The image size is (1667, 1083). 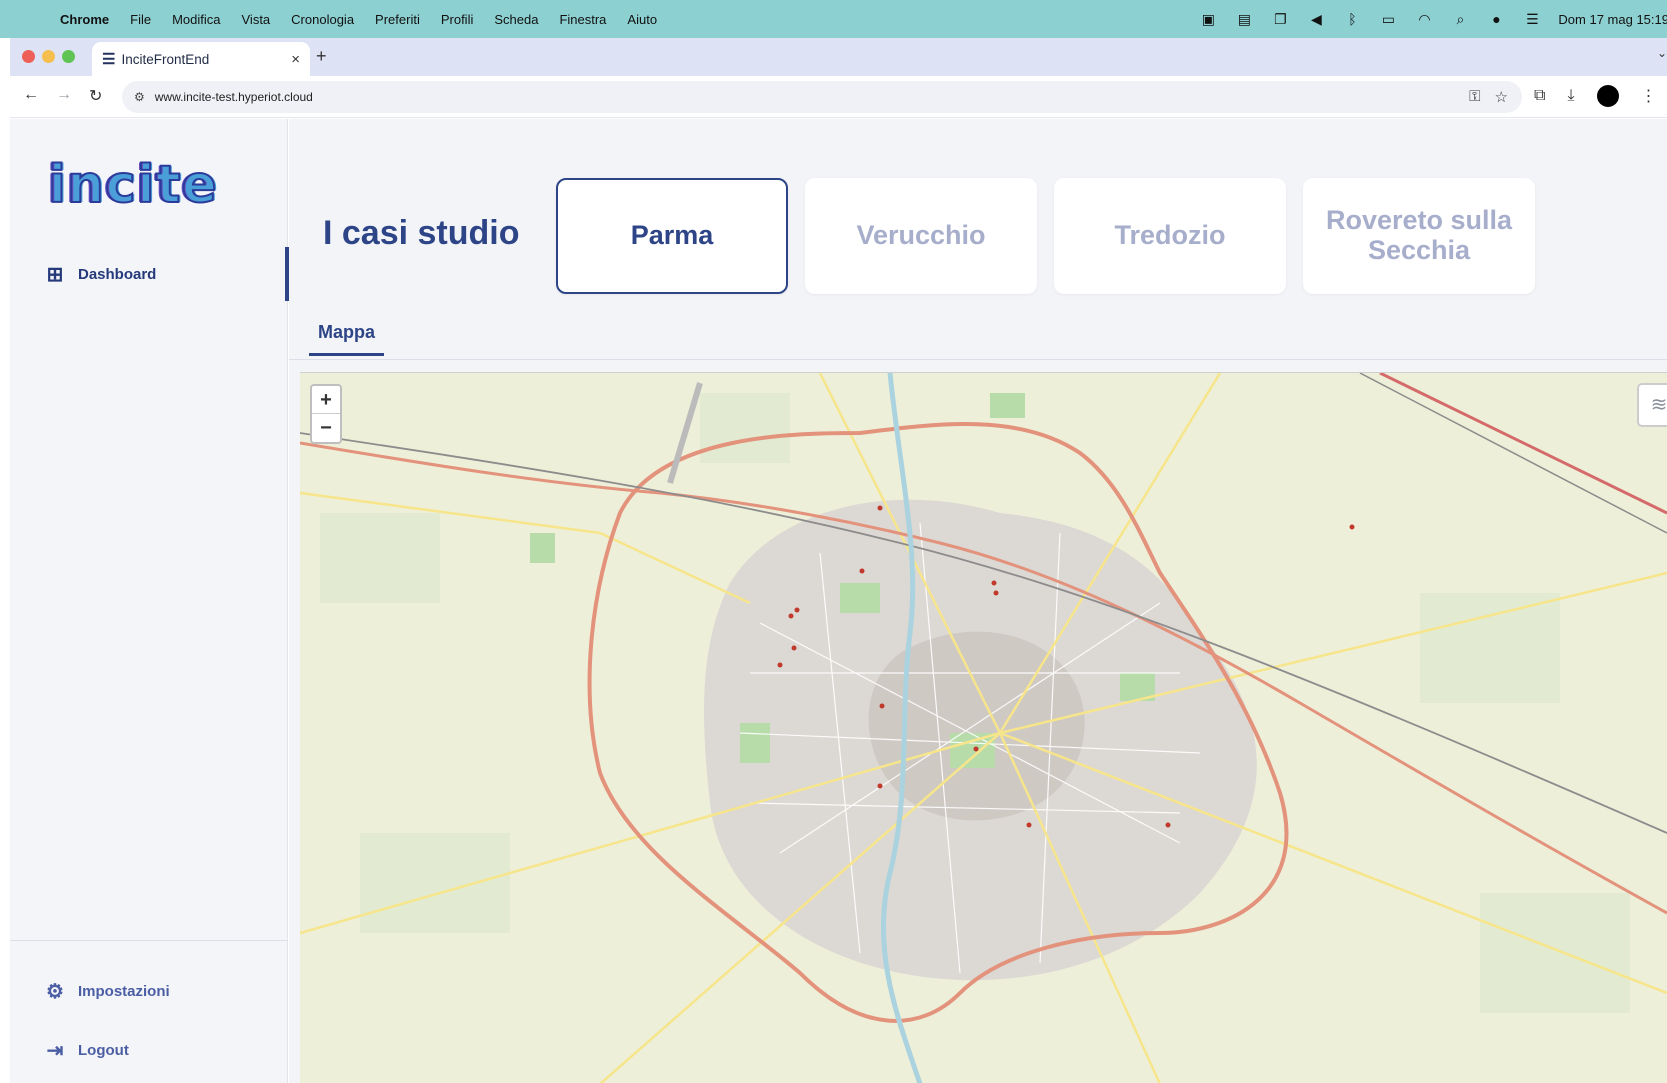 I want to click on tab-close-icon: ×, so click(x=295, y=59).